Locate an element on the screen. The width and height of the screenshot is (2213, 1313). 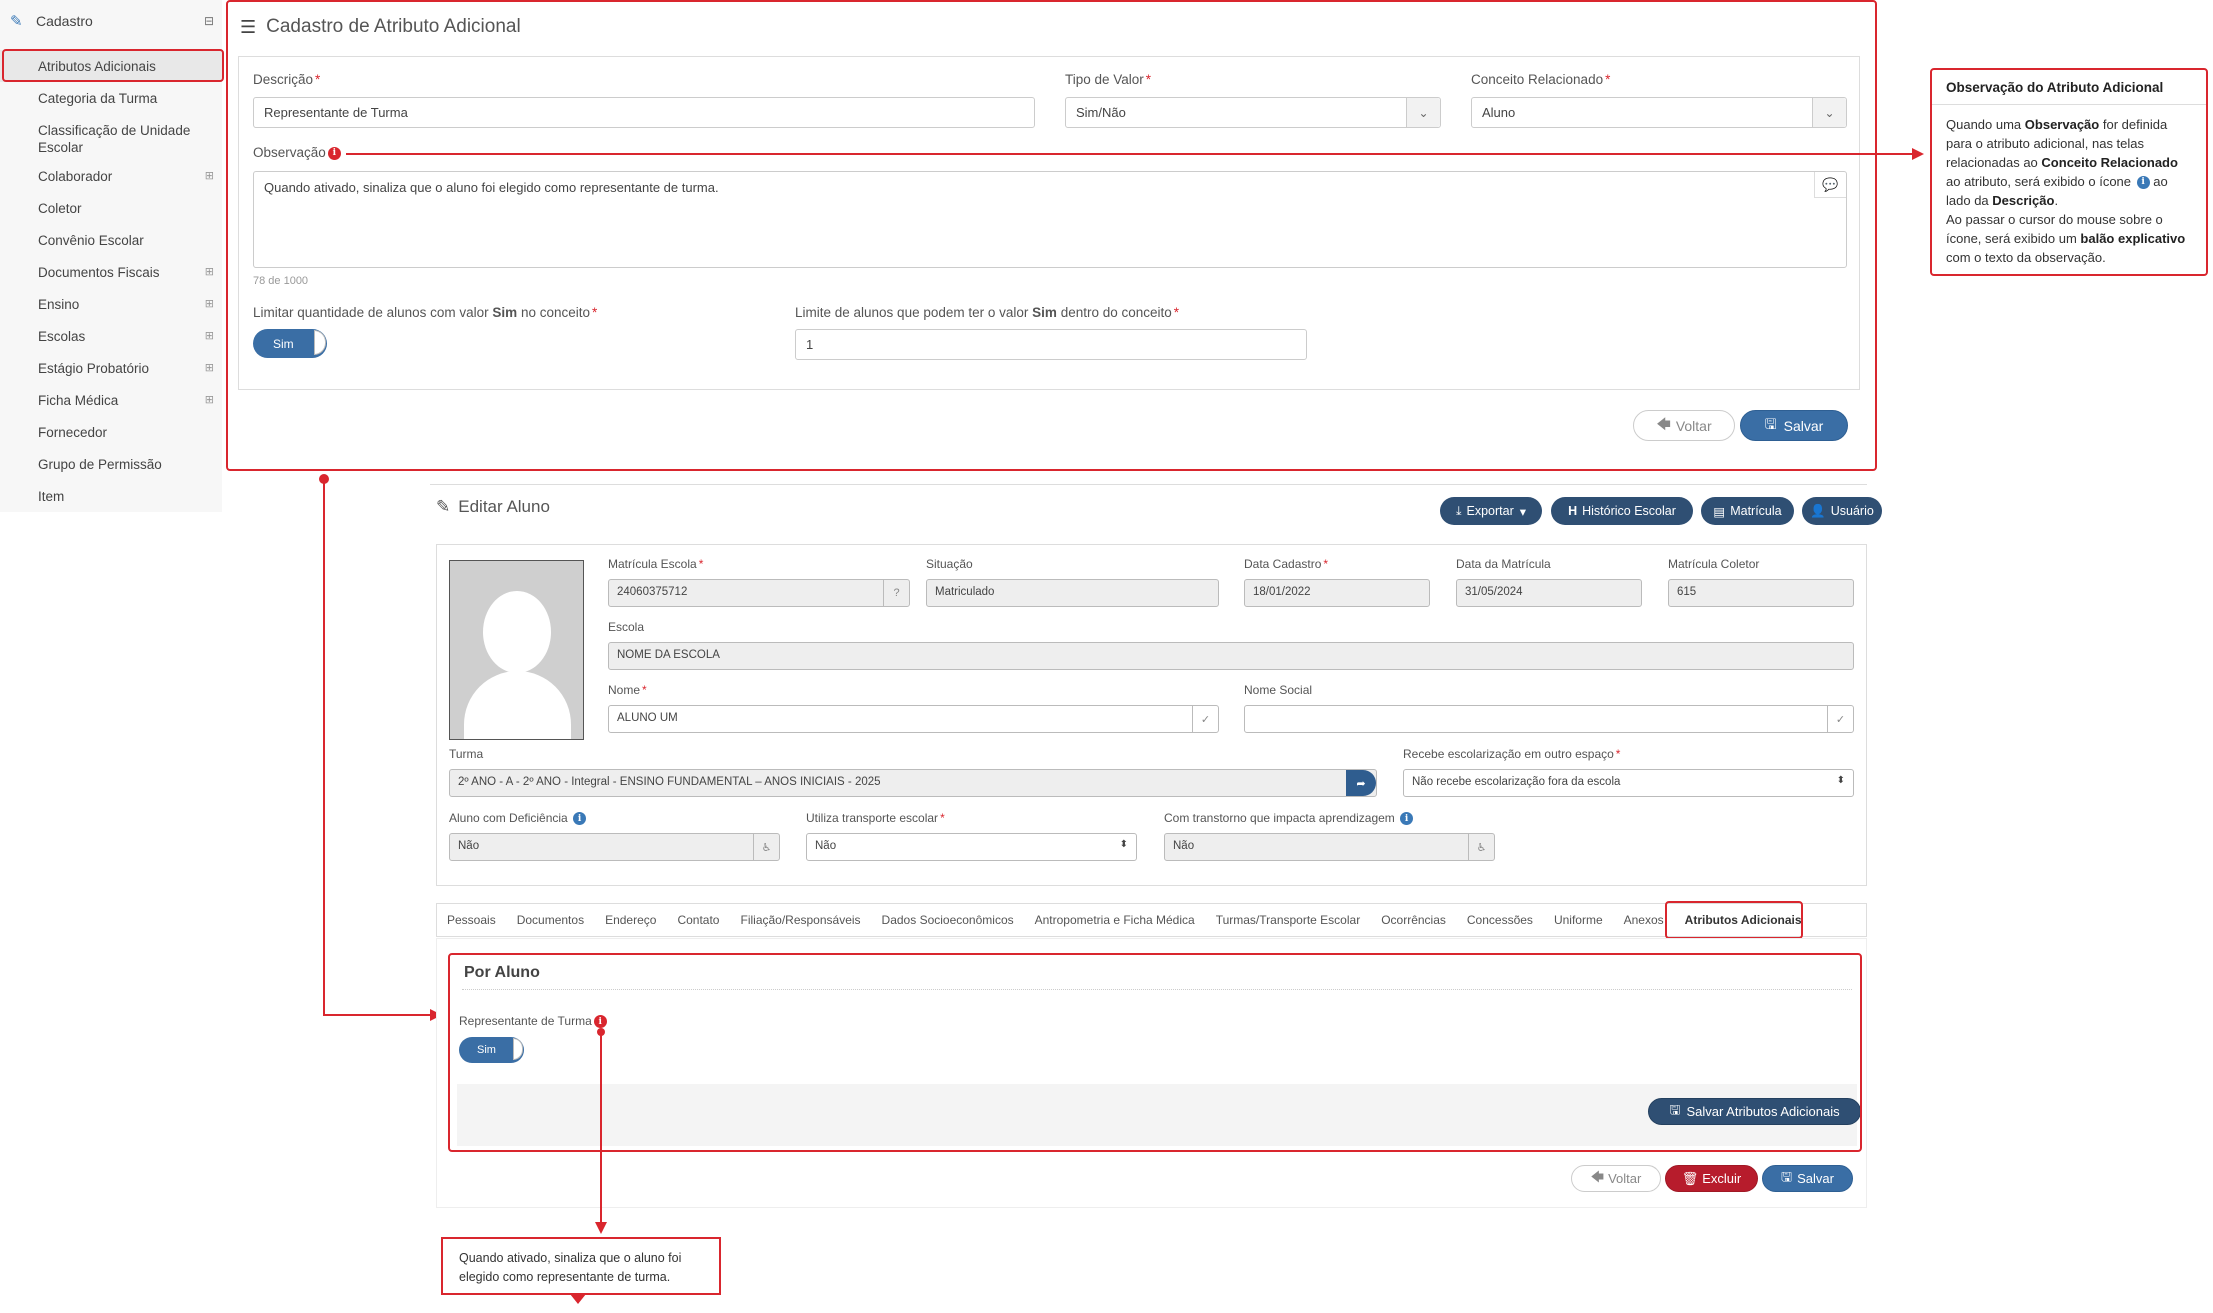
nome-social-input: ✓ is located at coordinates (1549, 719).